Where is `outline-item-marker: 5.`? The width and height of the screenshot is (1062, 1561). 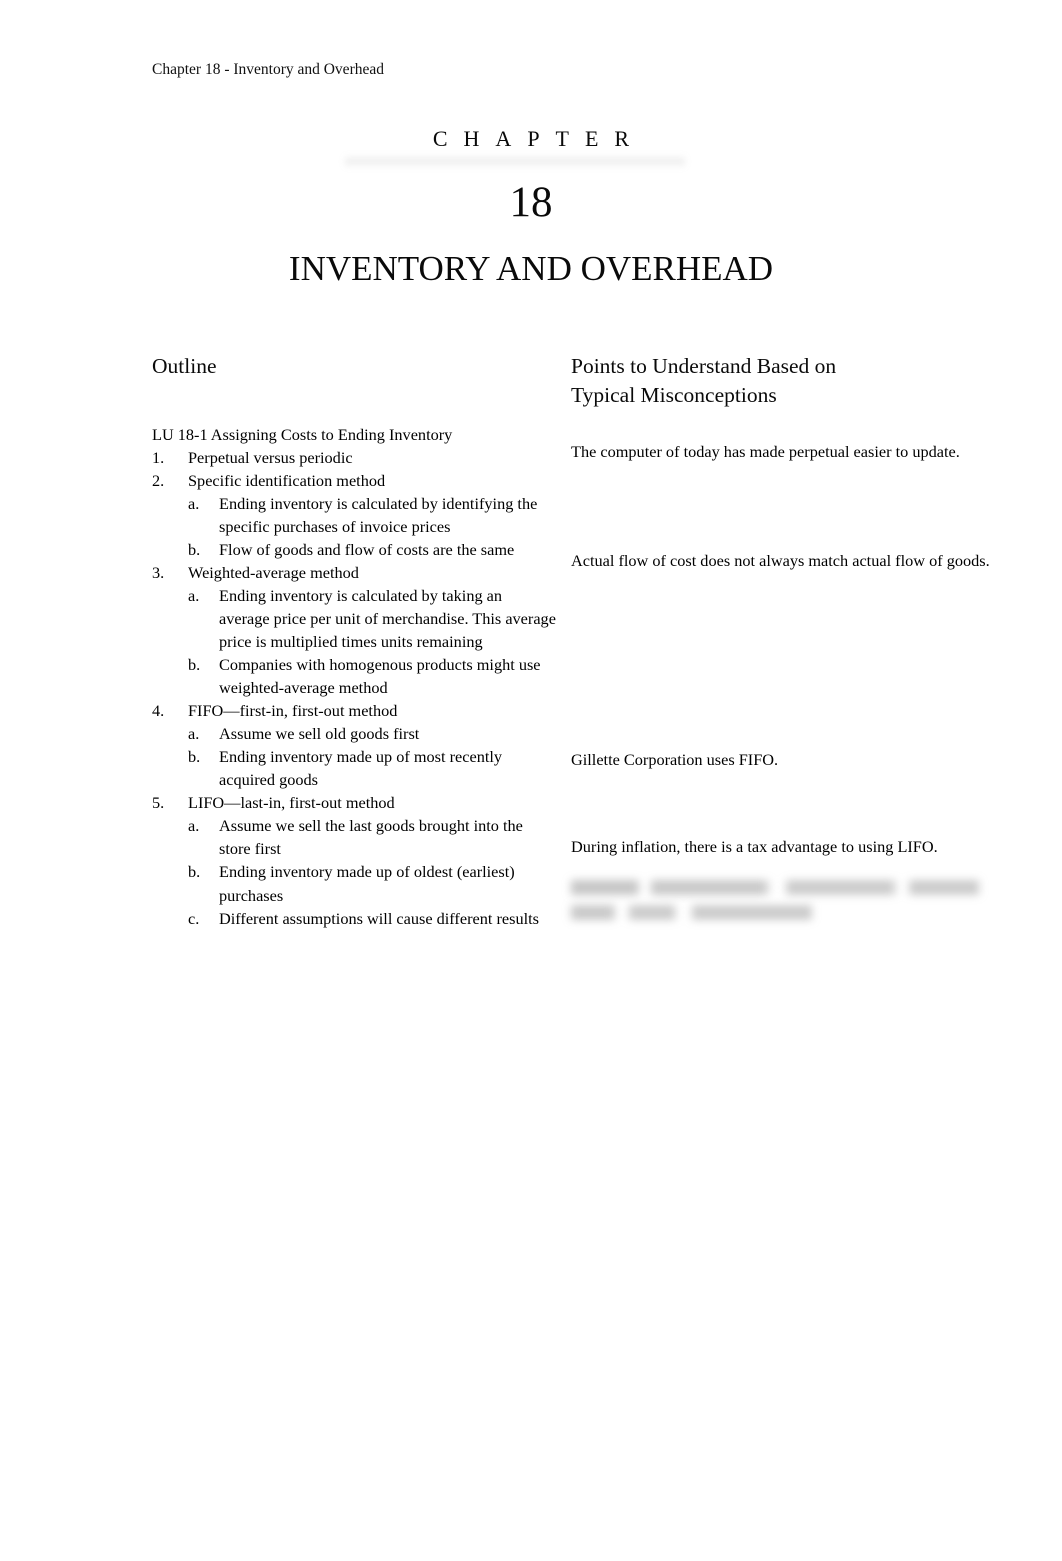
outline-item-marker: 5. is located at coordinates (158, 803).